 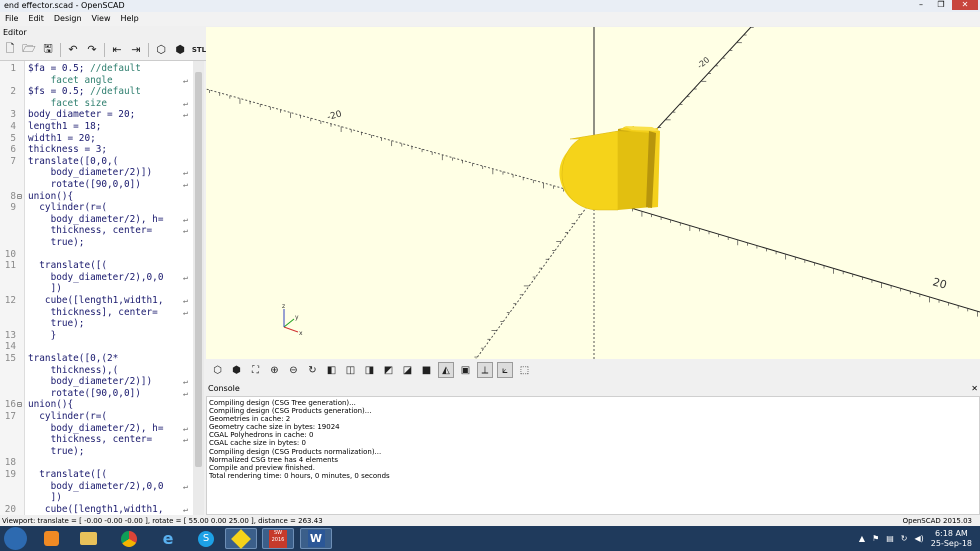 What do you see at coordinates (117, 50) in the screenshot?
I see `unindent-icon: ⇤` at bounding box center [117, 50].